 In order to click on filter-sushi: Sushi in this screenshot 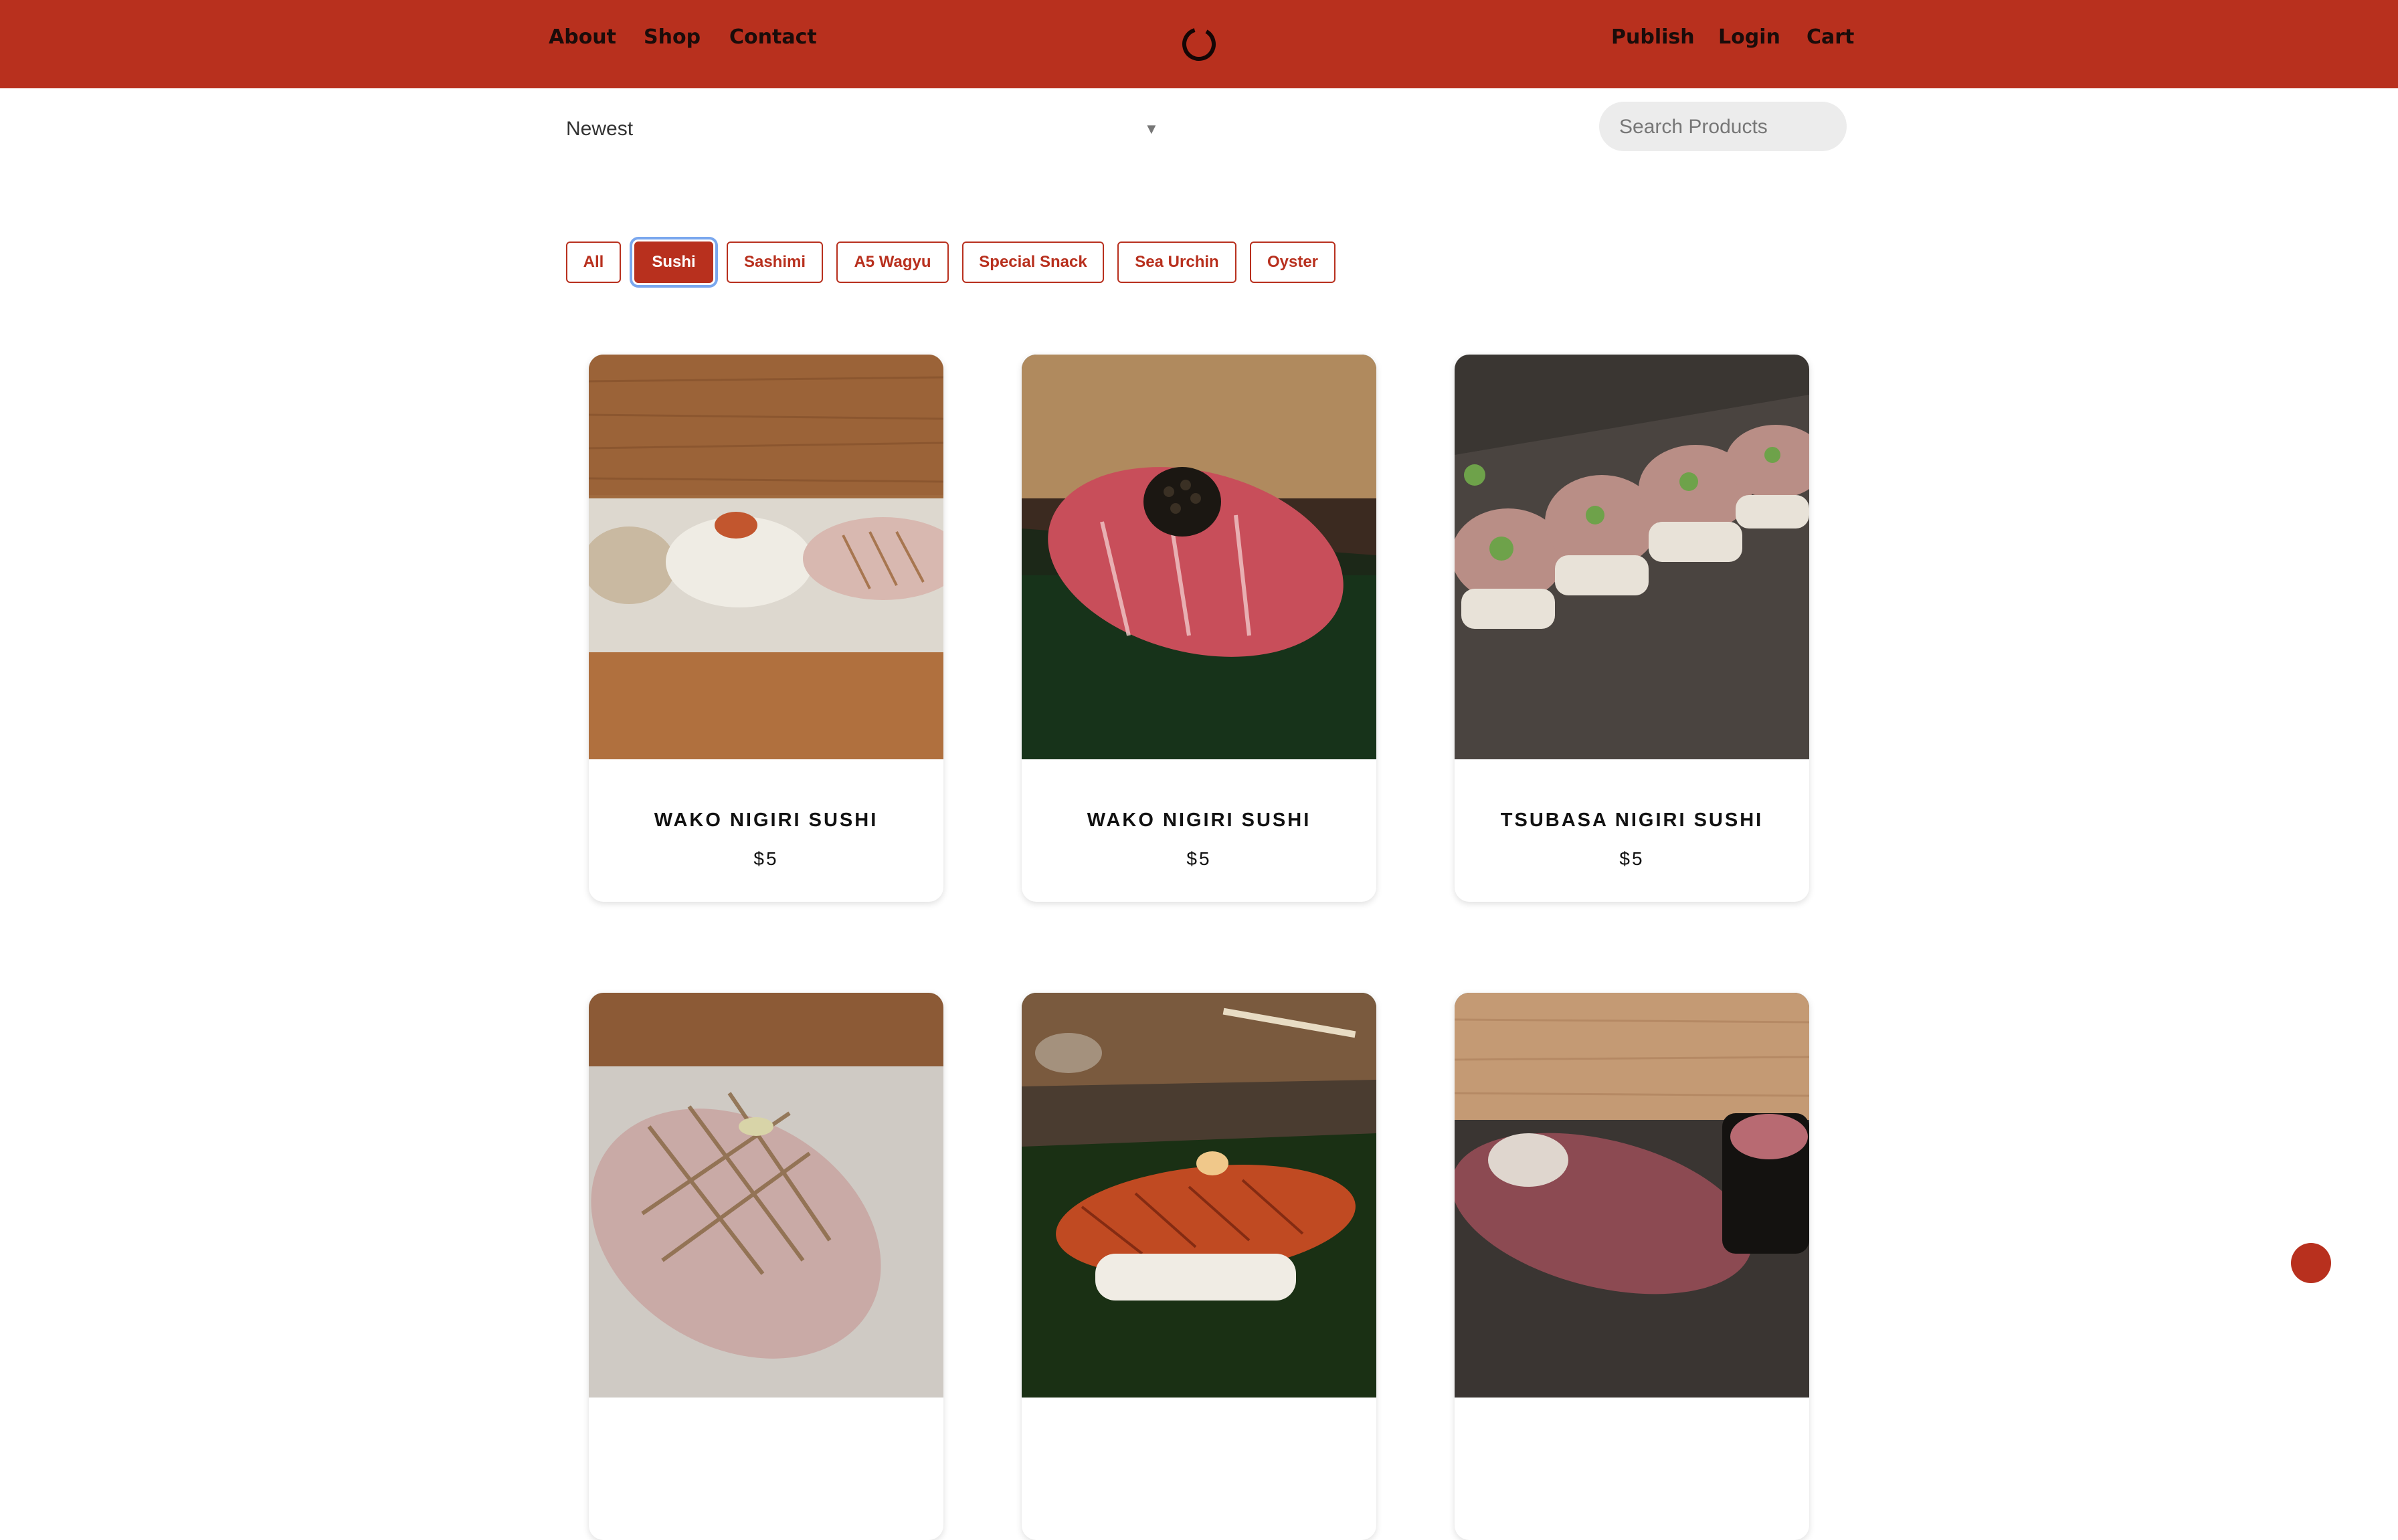, I will do `click(673, 262)`.